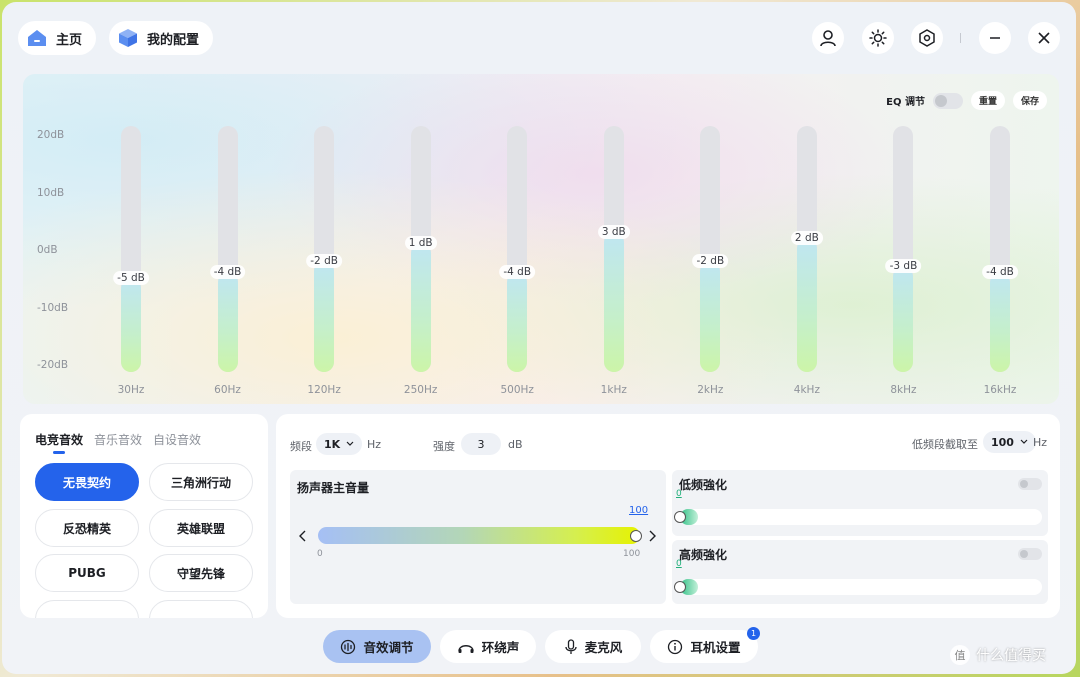  Describe the element at coordinates (131, 249) in the screenshot. I see `eq-band-slider: -5 dB` at that location.